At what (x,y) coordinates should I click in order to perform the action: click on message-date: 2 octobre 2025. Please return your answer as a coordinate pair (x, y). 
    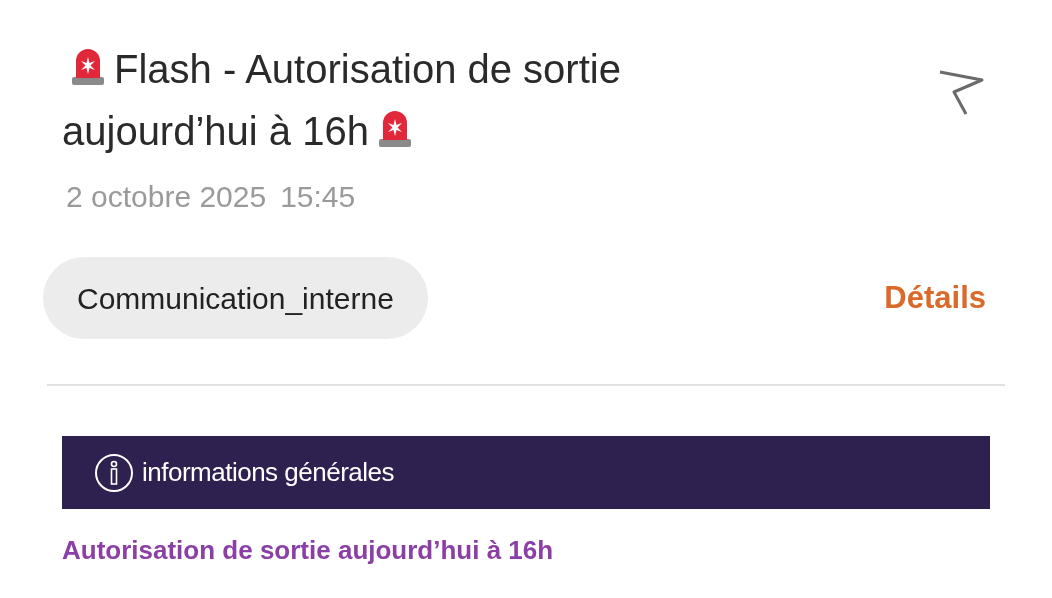
    Looking at the image, I should click on (166, 197).